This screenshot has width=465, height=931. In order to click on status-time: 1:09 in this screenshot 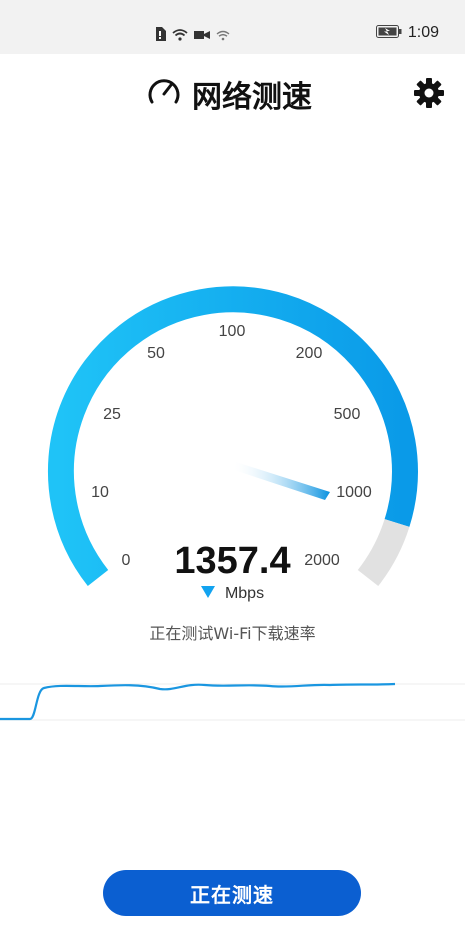, I will do `click(423, 32)`.